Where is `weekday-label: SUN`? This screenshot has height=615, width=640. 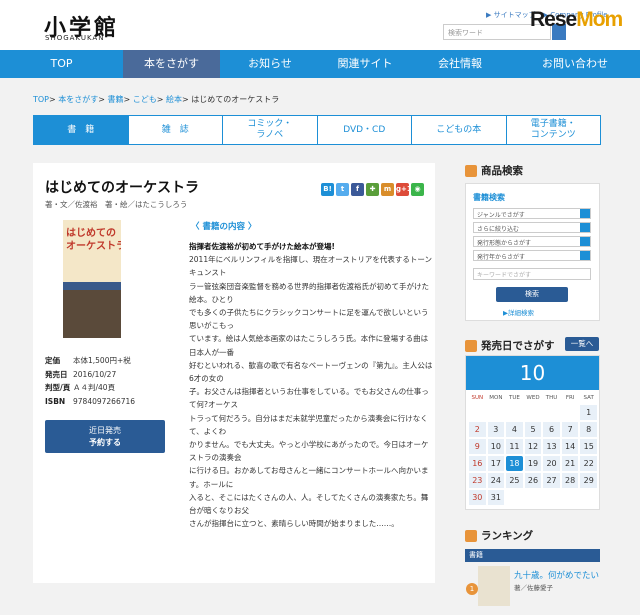
weekday-label: SUN is located at coordinates (477, 398).